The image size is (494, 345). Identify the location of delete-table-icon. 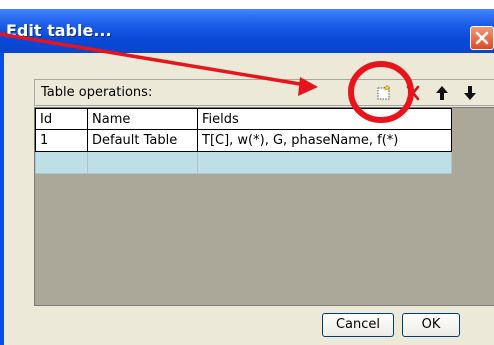
(413, 93).